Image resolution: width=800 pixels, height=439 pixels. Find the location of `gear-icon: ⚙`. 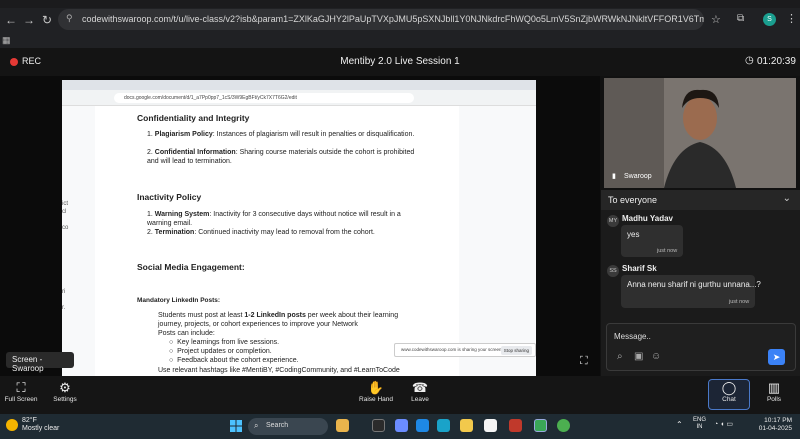

gear-icon: ⚙ is located at coordinates (65, 387).